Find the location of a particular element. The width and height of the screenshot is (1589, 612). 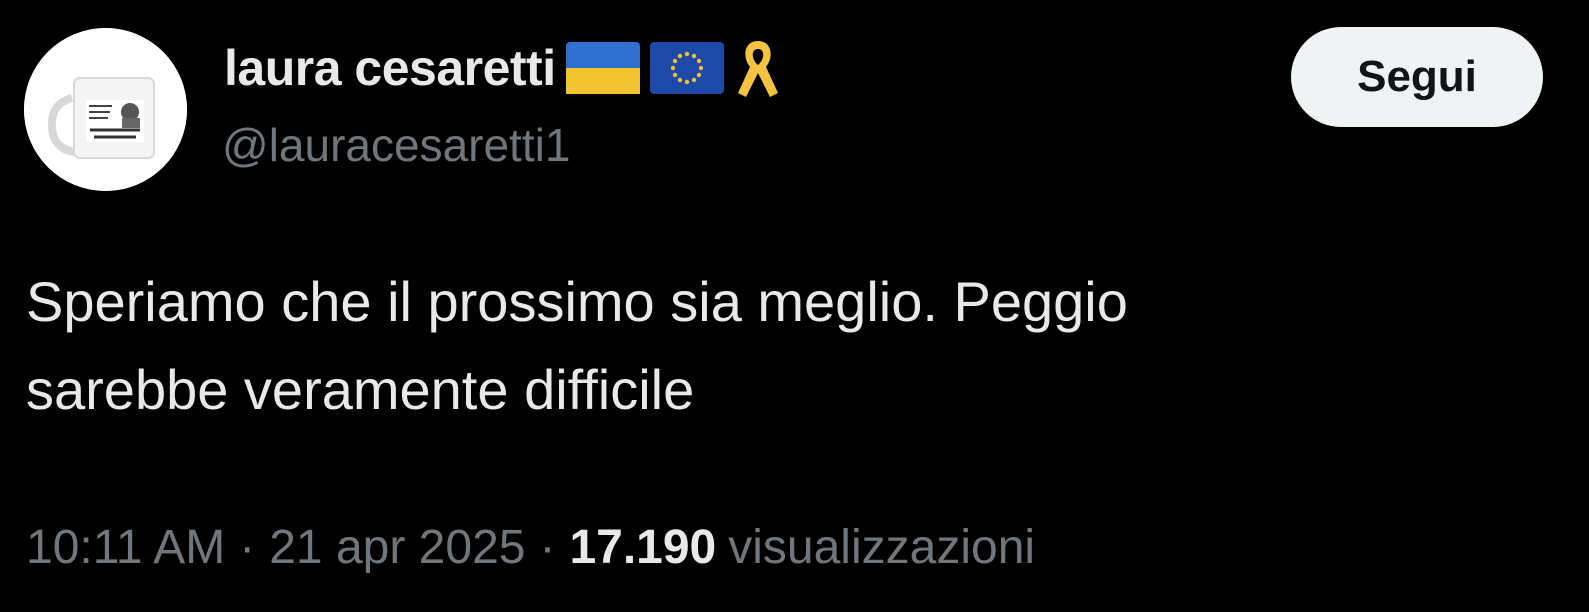

views-label: visualizzazioni is located at coordinates (882, 547).